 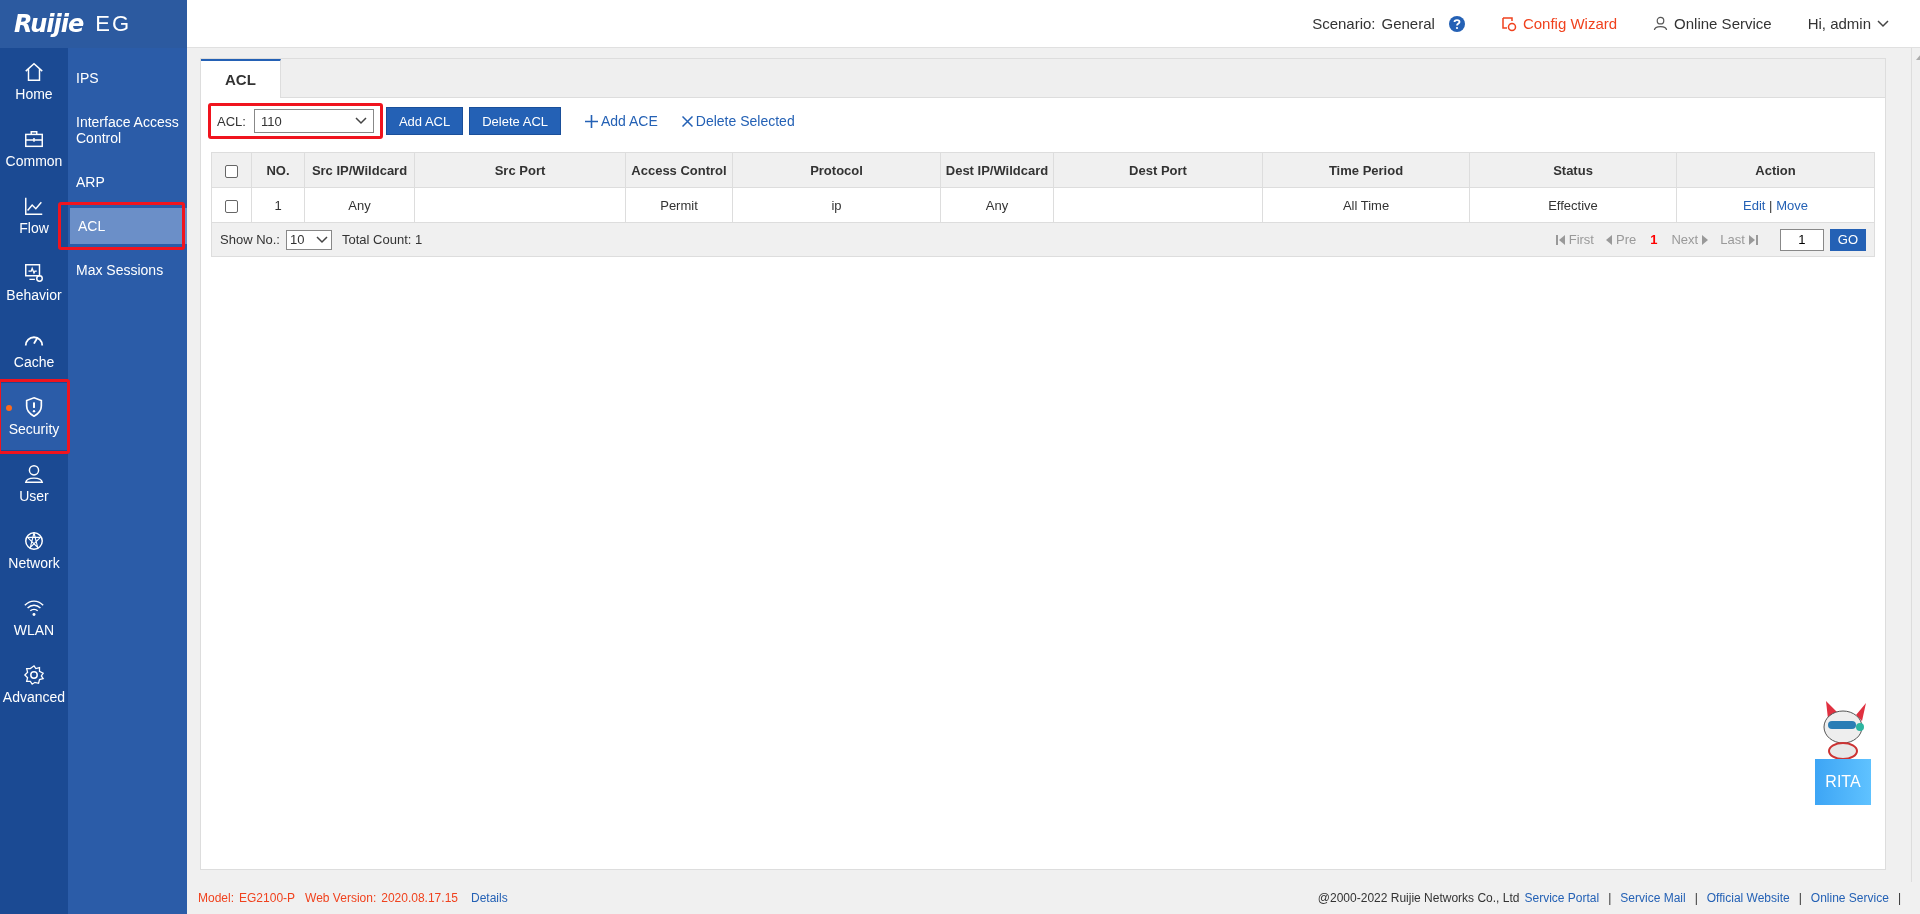 What do you see at coordinates (34, 541) in the screenshot?
I see `globe-icon` at bounding box center [34, 541].